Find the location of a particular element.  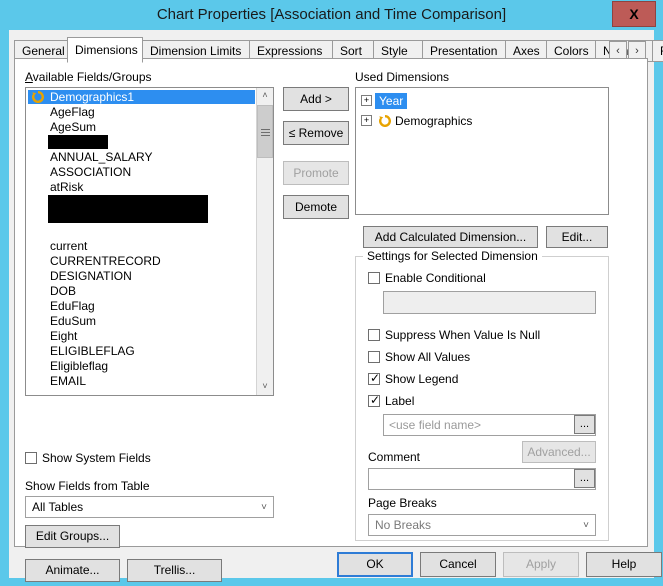

list-item: atRisk is located at coordinates (141, 187).